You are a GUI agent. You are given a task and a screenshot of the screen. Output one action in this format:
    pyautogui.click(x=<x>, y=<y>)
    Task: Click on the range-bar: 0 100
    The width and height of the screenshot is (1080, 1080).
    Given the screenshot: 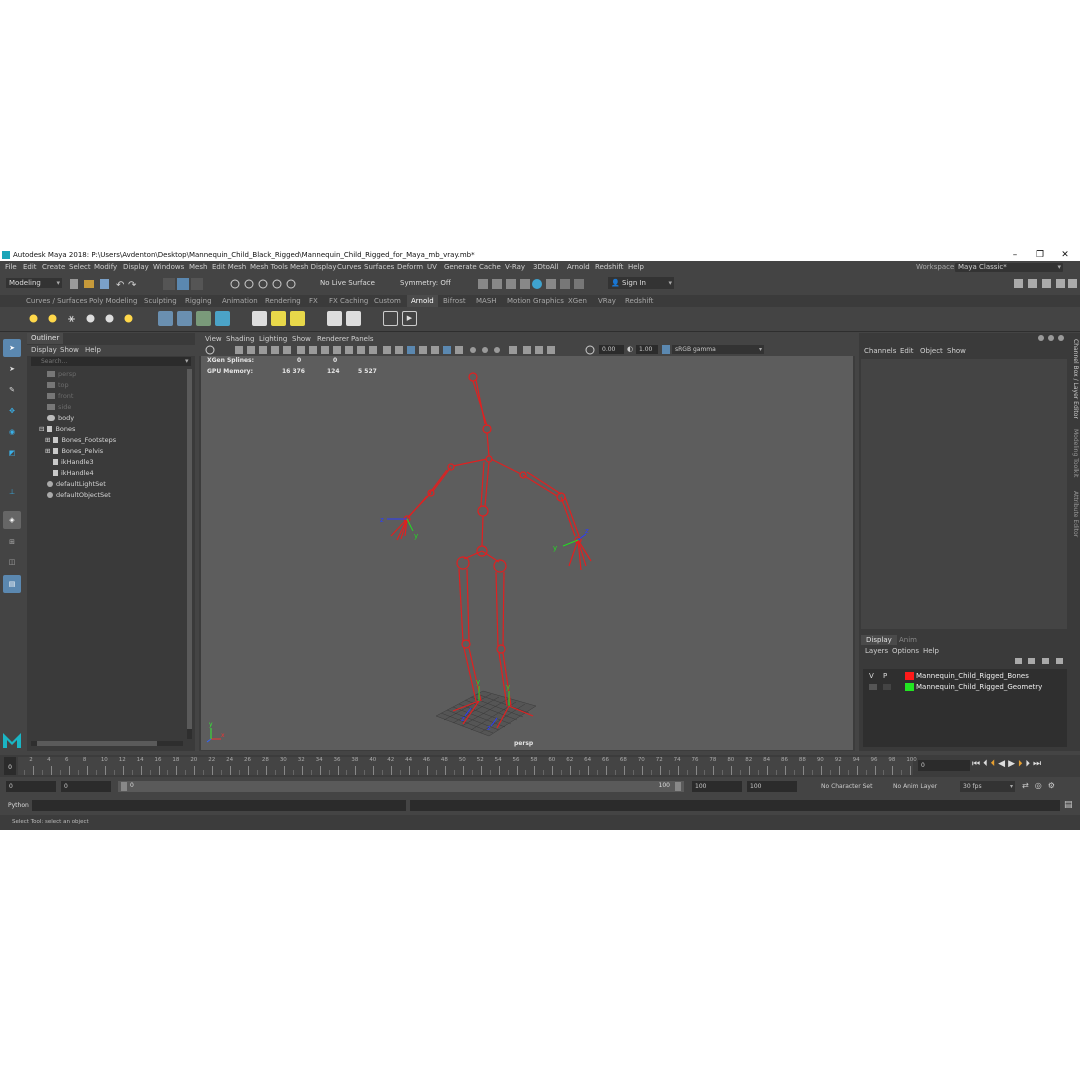 What is the action you would take?
    pyautogui.click(x=401, y=786)
    